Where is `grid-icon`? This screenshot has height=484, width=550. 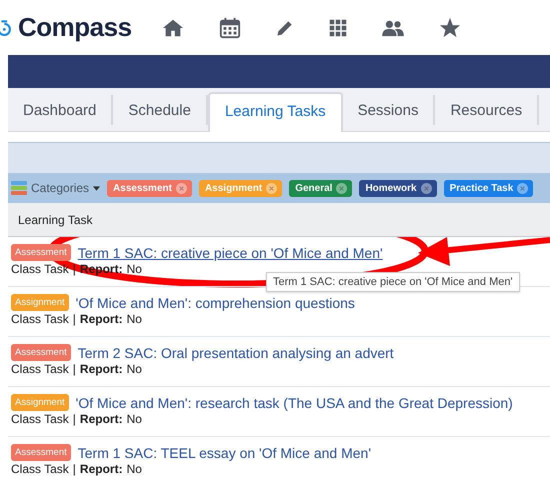
grid-icon is located at coordinates (338, 27).